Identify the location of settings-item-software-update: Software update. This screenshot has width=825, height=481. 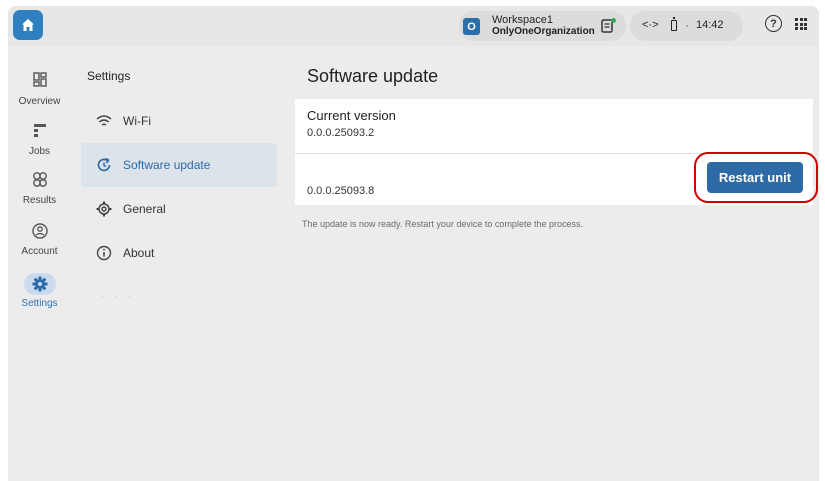
(179, 165).